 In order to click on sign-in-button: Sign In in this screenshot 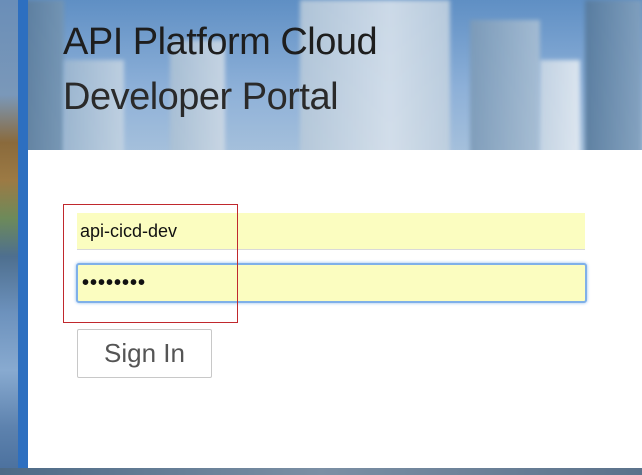, I will do `click(144, 353)`.